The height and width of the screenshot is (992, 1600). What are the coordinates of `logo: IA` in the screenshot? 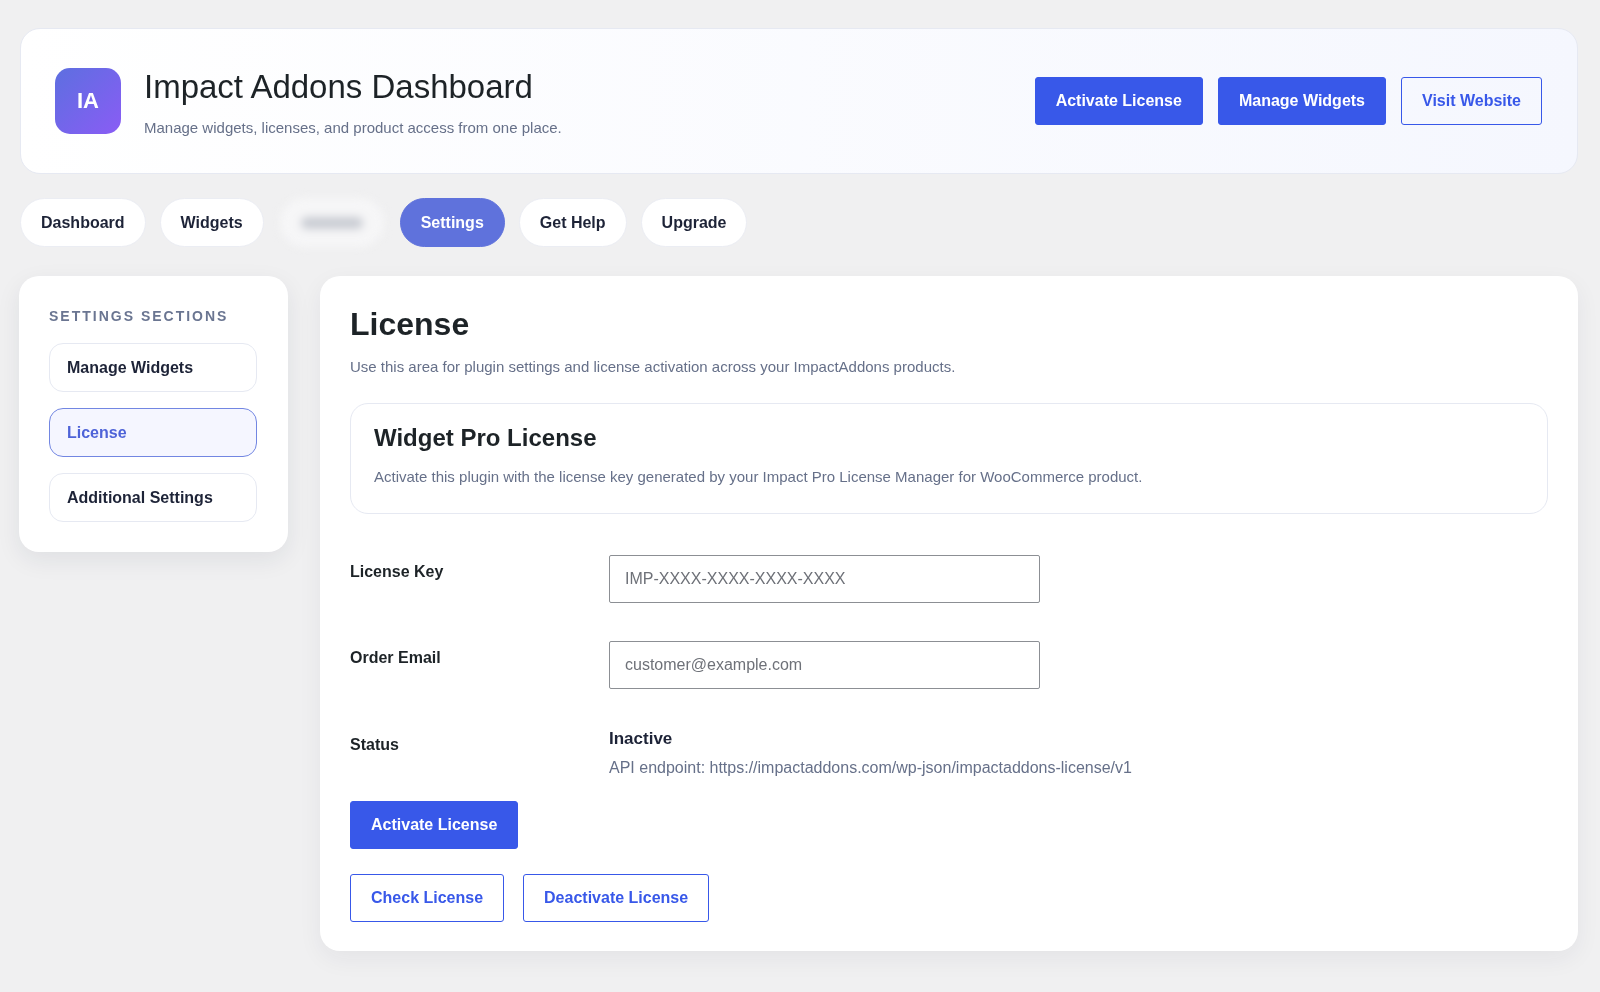 It's located at (88, 101).